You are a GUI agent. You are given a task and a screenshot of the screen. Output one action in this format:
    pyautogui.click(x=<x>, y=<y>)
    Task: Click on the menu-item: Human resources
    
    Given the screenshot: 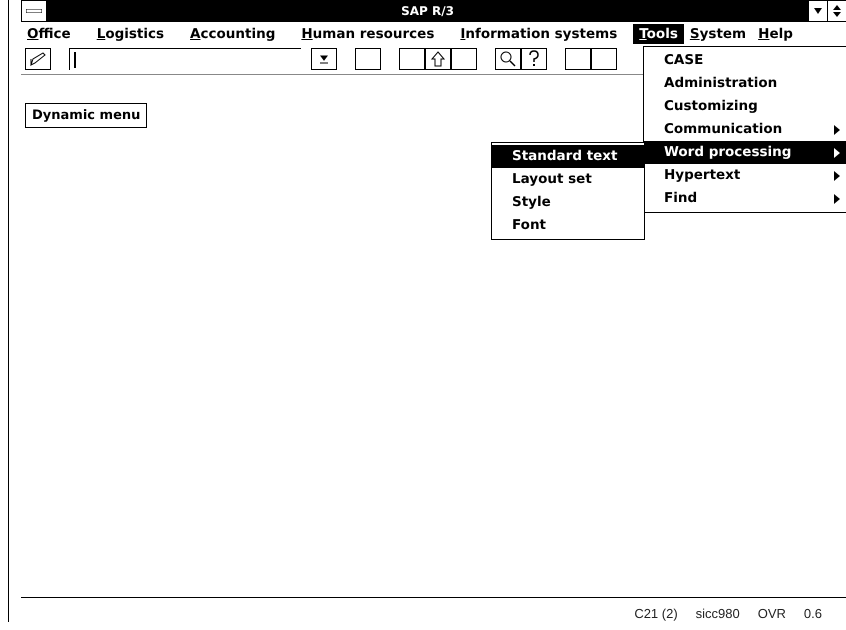 What is the action you would take?
    pyautogui.click(x=367, y=34)
    